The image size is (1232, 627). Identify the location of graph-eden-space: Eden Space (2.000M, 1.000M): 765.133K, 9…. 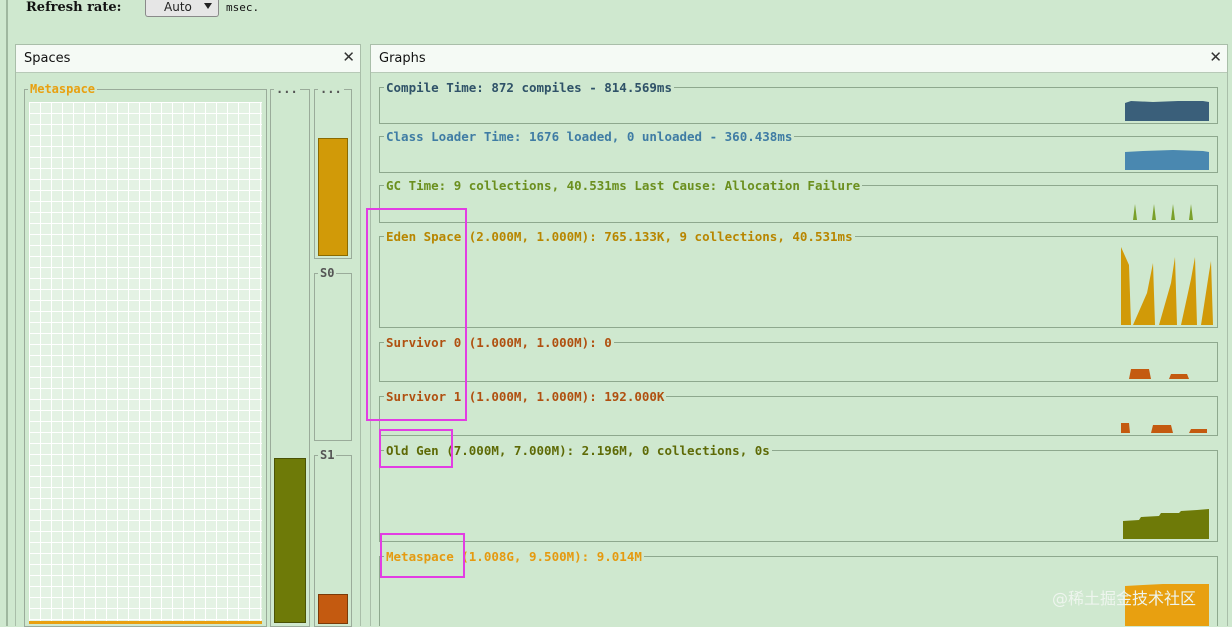
(798, 278).